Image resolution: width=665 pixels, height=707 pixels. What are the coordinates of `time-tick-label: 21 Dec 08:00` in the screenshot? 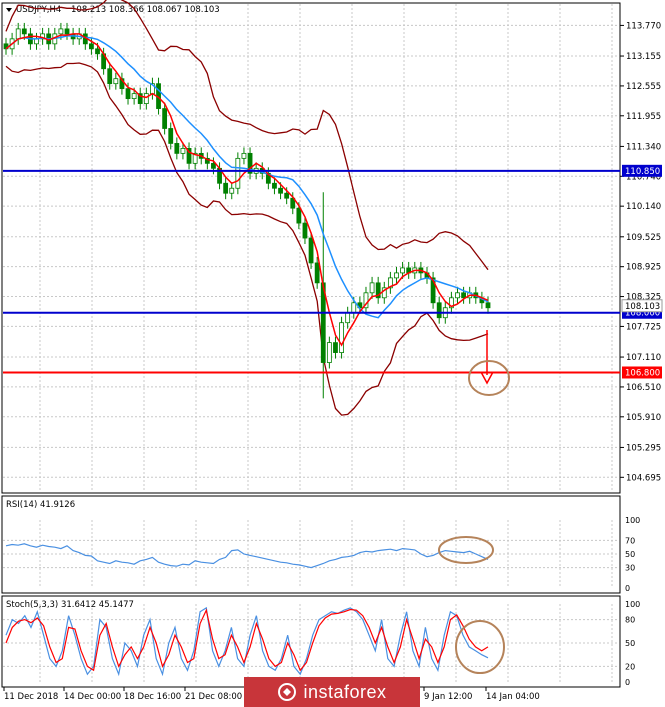 It's located at (213, 697).